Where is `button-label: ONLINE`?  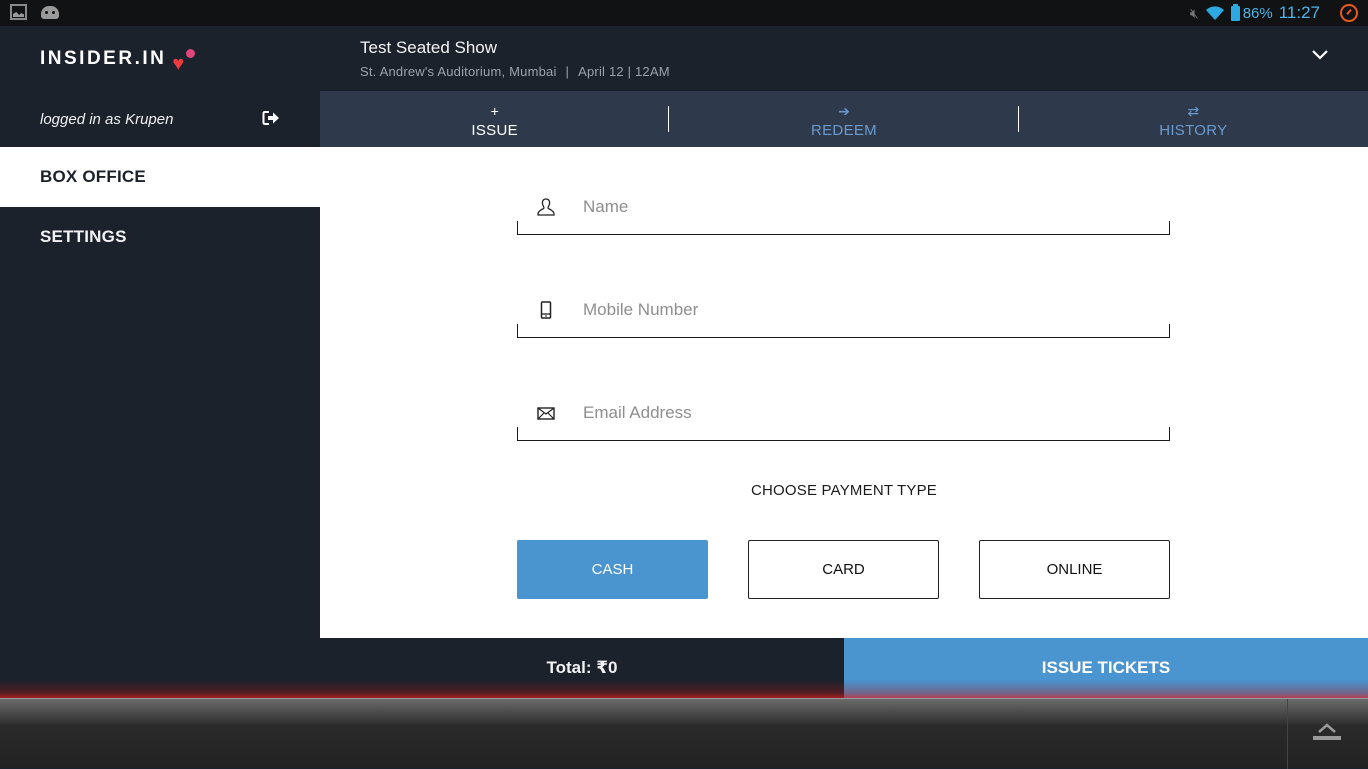 button-label: ONLINE is located at coordinates (1074, 569).